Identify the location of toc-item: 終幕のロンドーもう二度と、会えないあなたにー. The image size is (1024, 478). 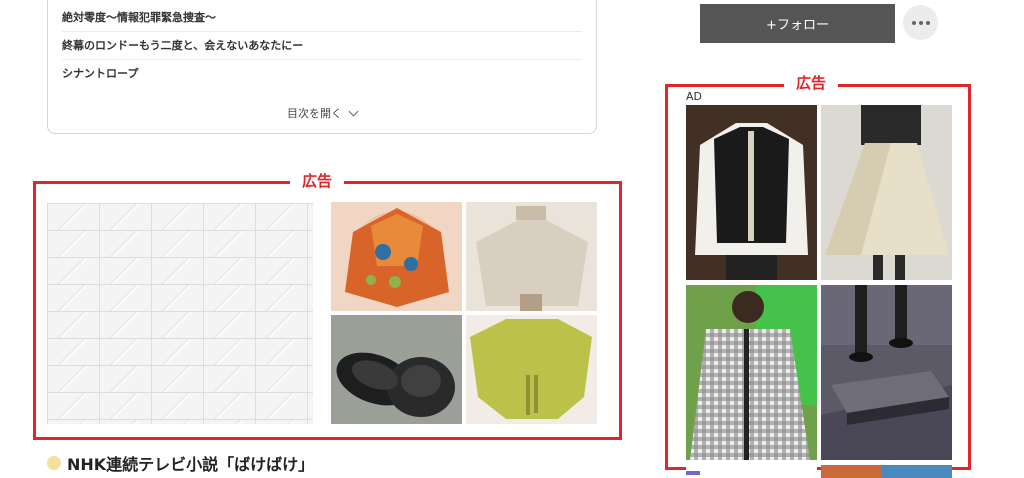
(322, 48).